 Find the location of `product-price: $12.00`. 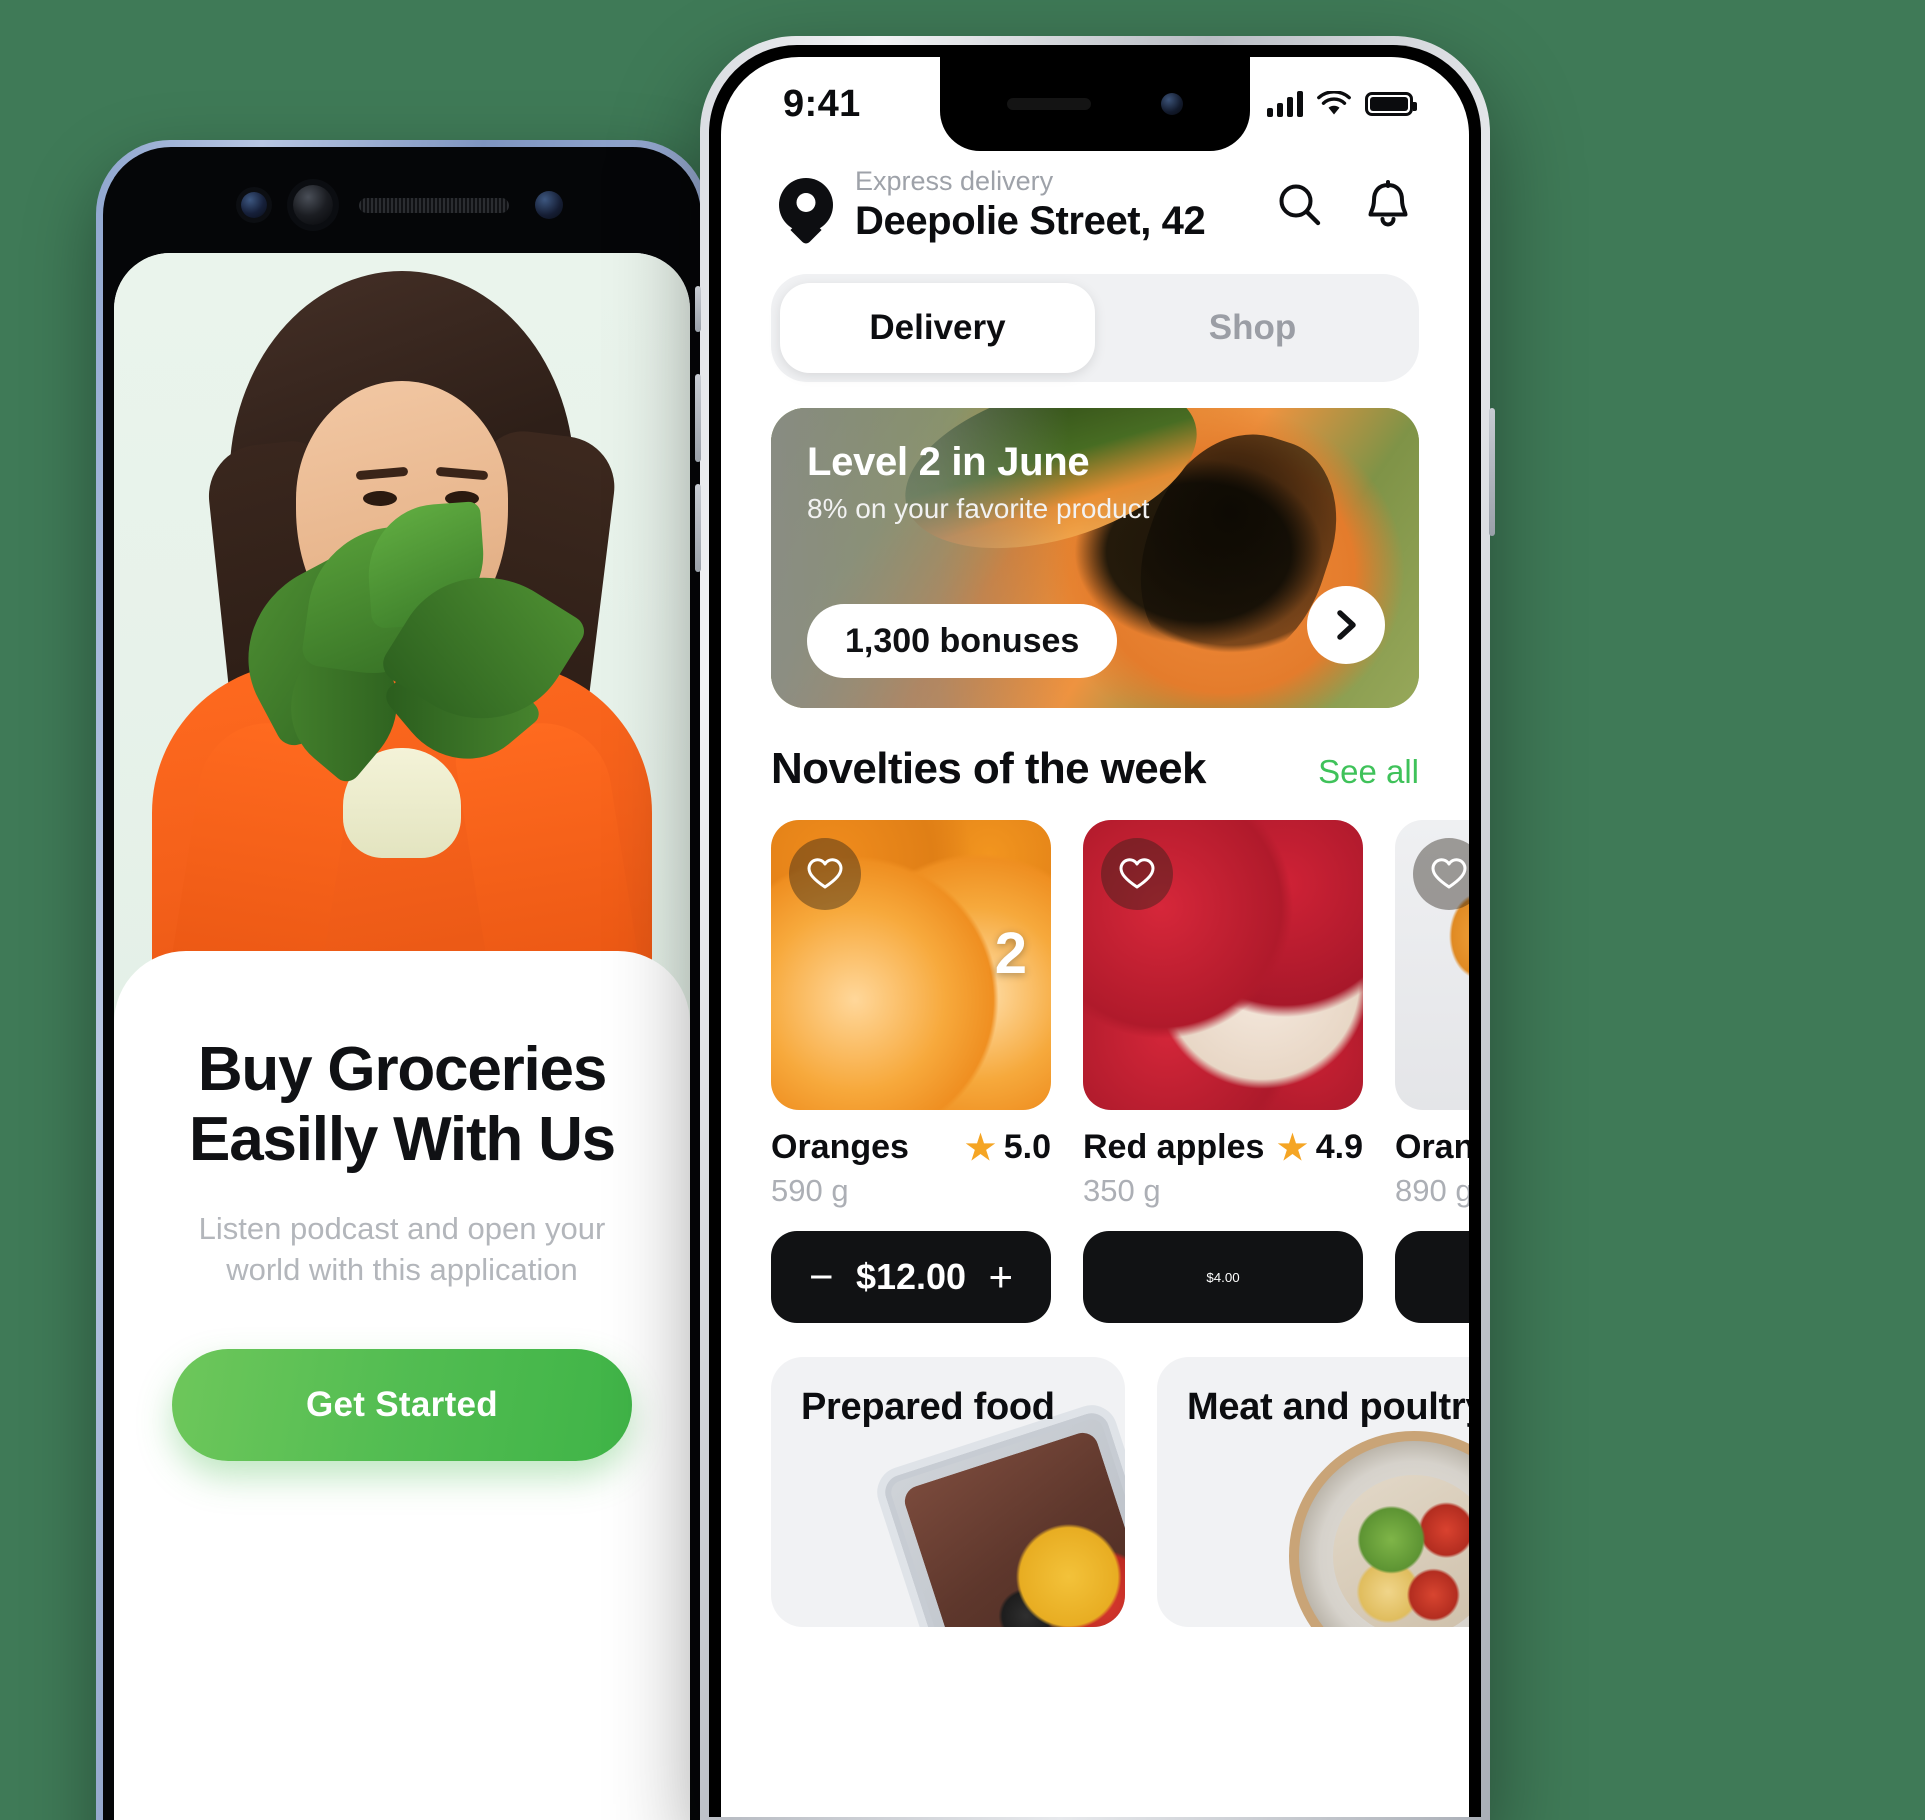

product-price: $12.00 is located at coordinates (911, 1277).